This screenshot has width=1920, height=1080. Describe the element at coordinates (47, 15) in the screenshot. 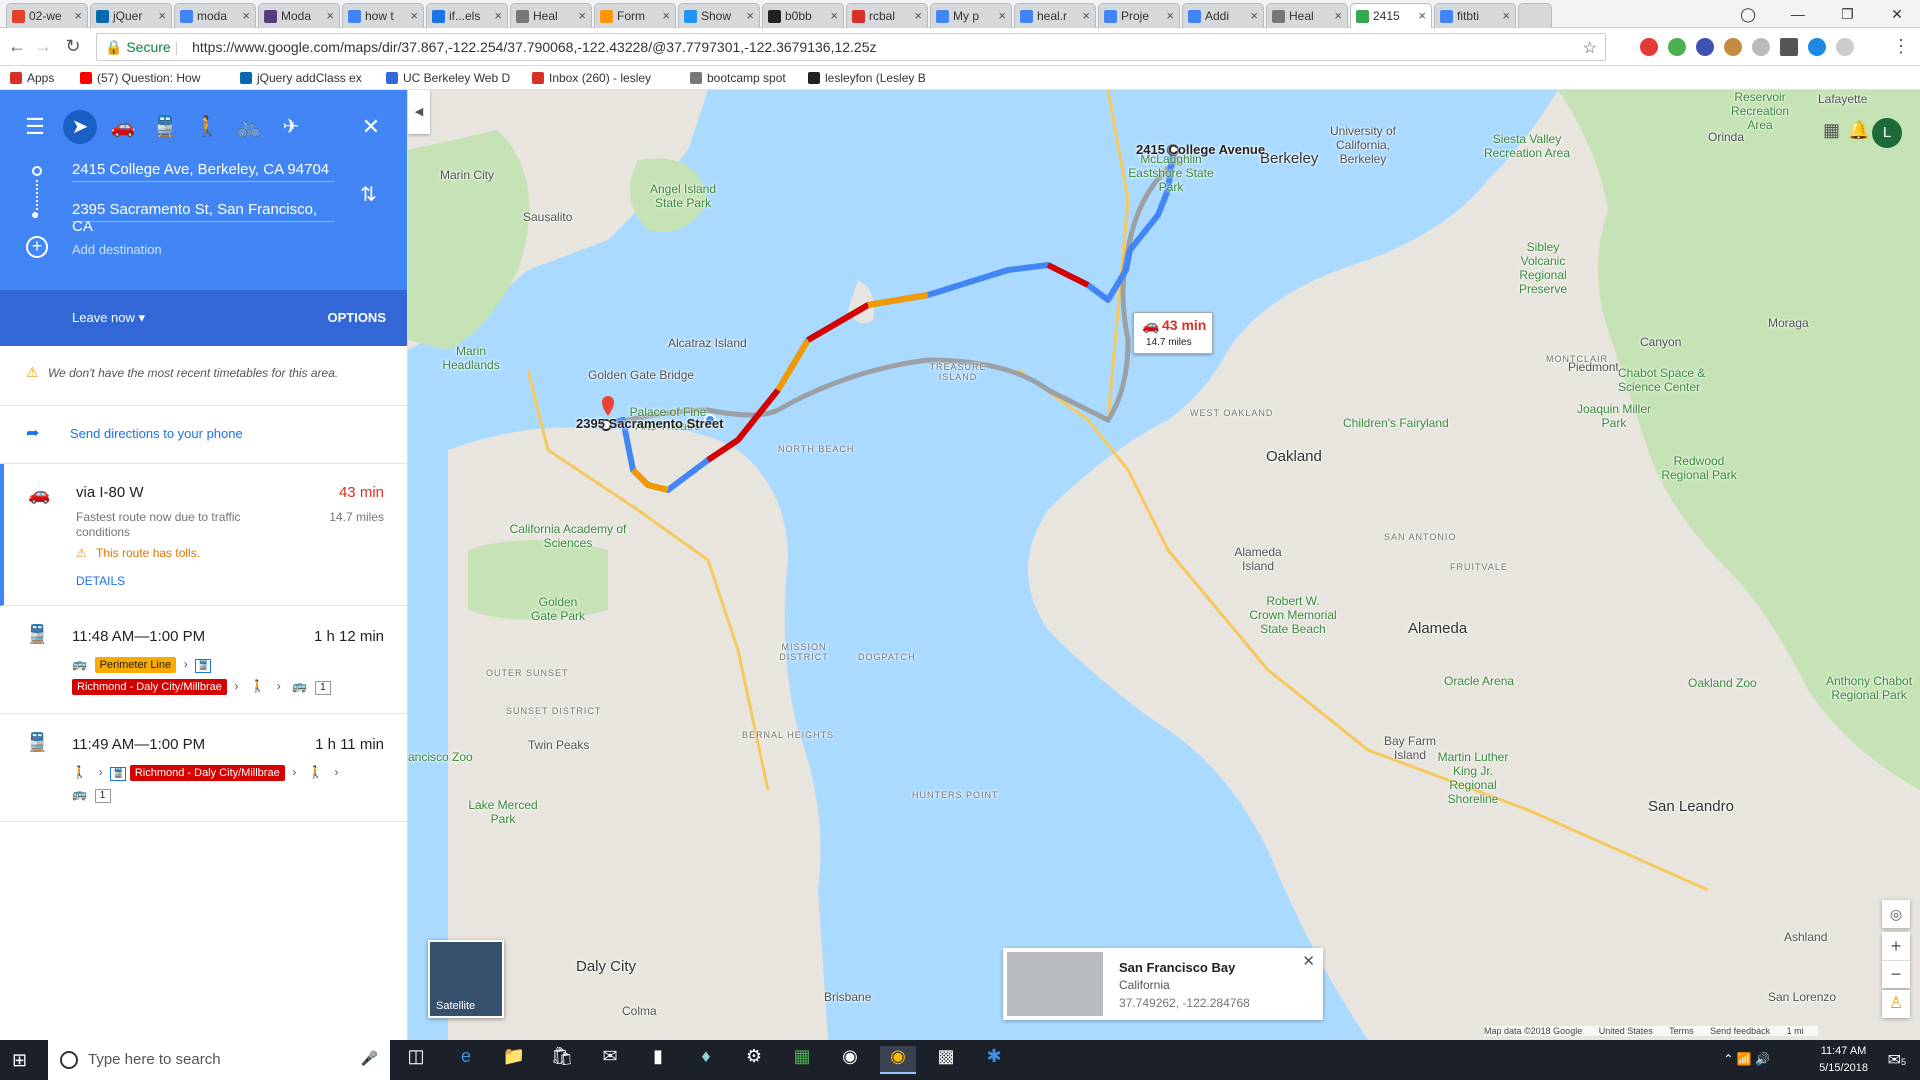

I see `browser-tab: 02-we ×` at that location.